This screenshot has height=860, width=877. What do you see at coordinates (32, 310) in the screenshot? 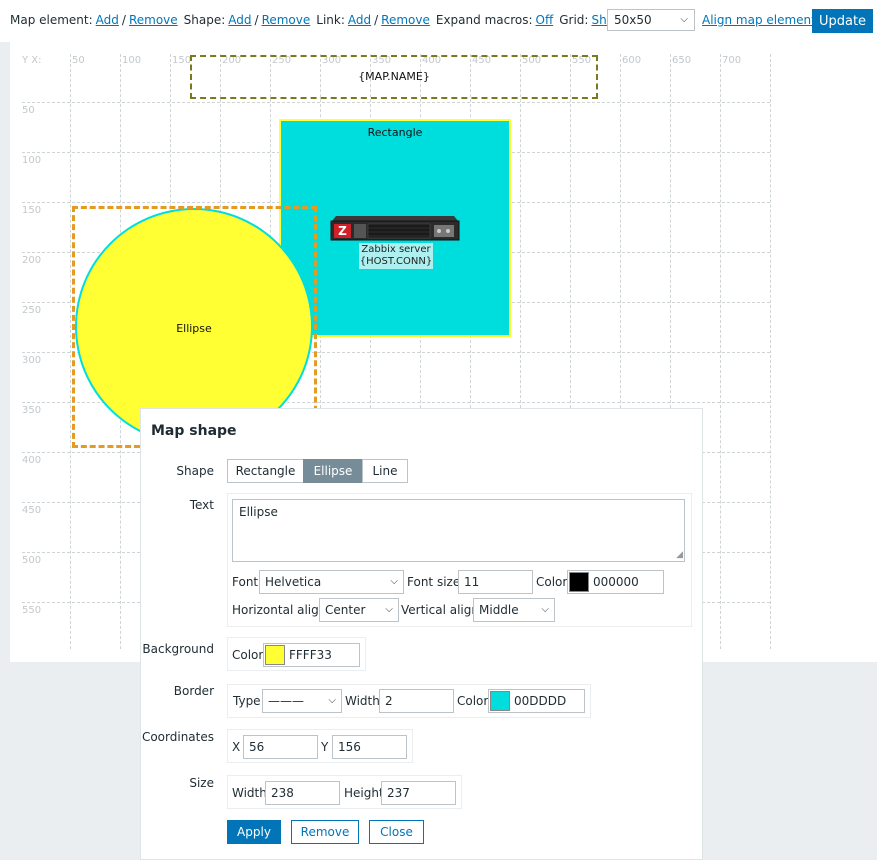
I see `grid-y-tick-label: 250` at bounding box center [32, 310].